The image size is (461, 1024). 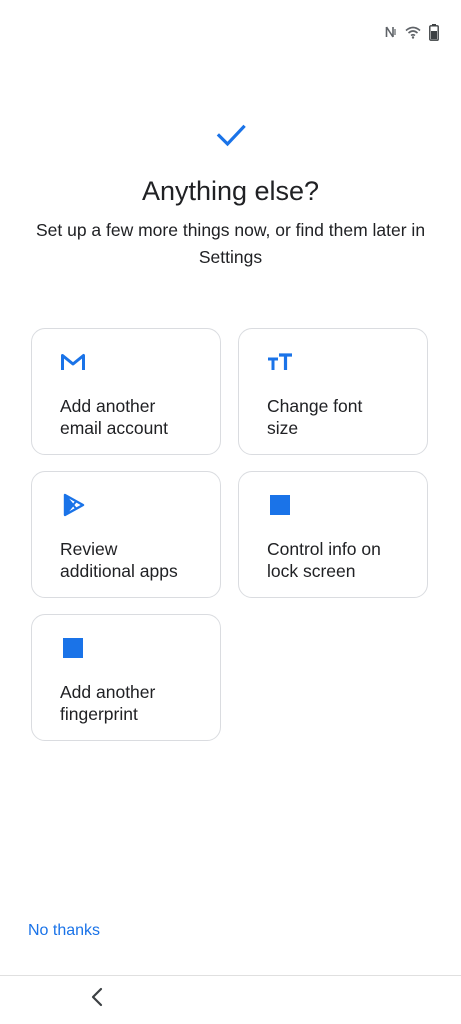 I want to click on header-icon-wrap, so click(x=230, y=137).